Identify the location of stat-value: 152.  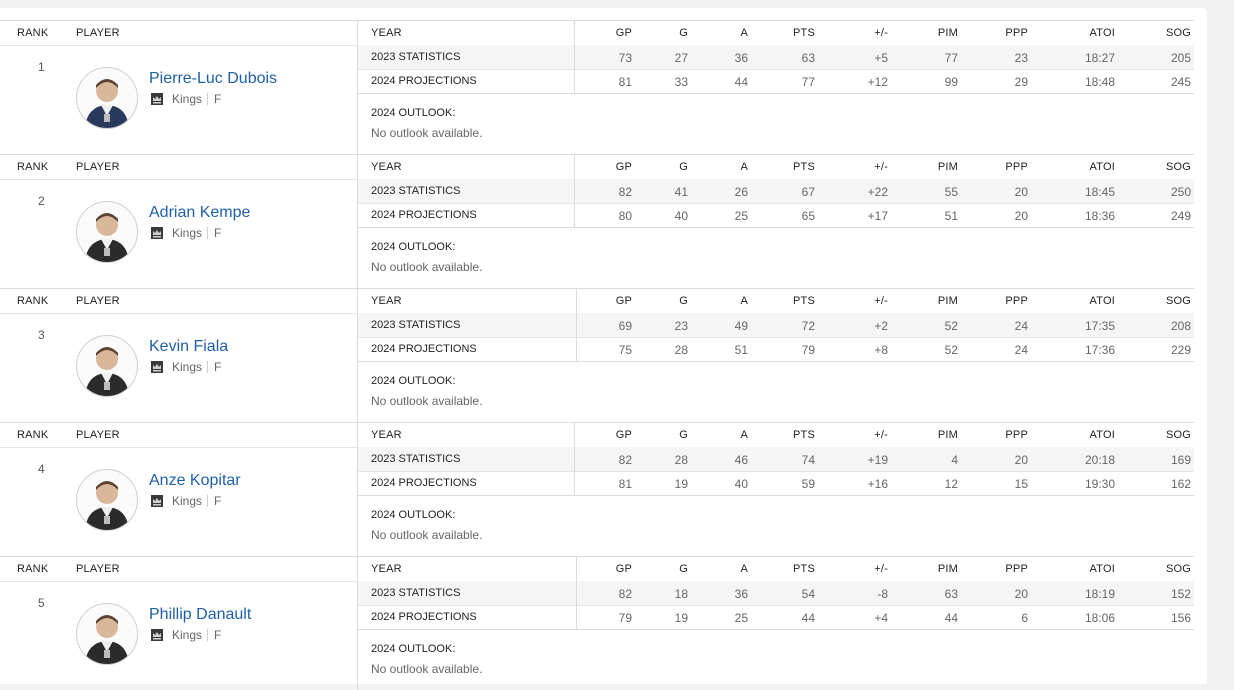
(1180, 594).